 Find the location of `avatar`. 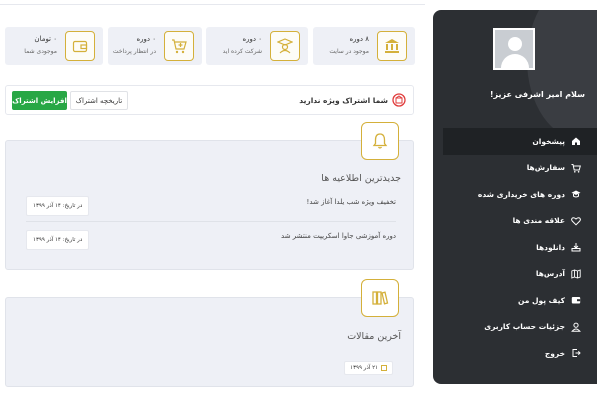

avatar is located at coordinates (514, 49).